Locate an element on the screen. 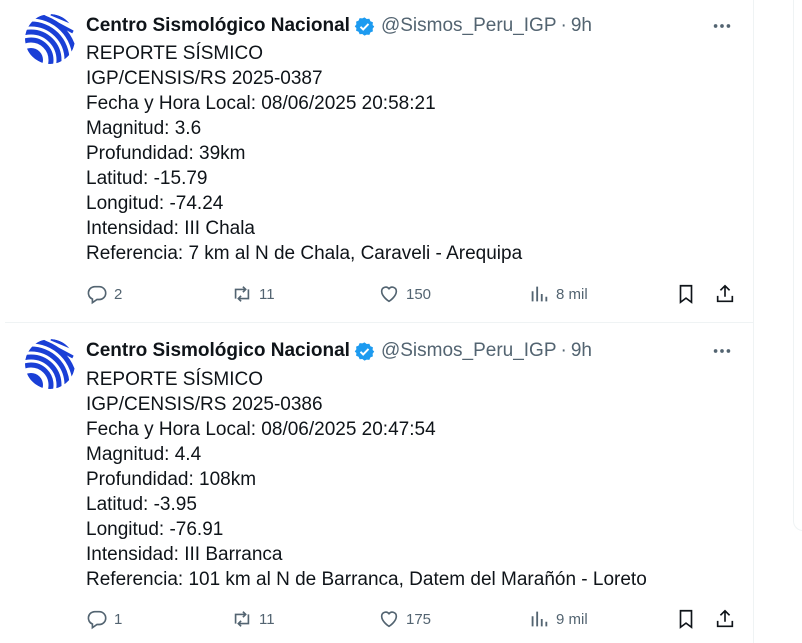 This screenshot has width=802, height=643. tweet-line: IGP/CENSIS/RS 2025-0387 is located at coordinates (204, 78).